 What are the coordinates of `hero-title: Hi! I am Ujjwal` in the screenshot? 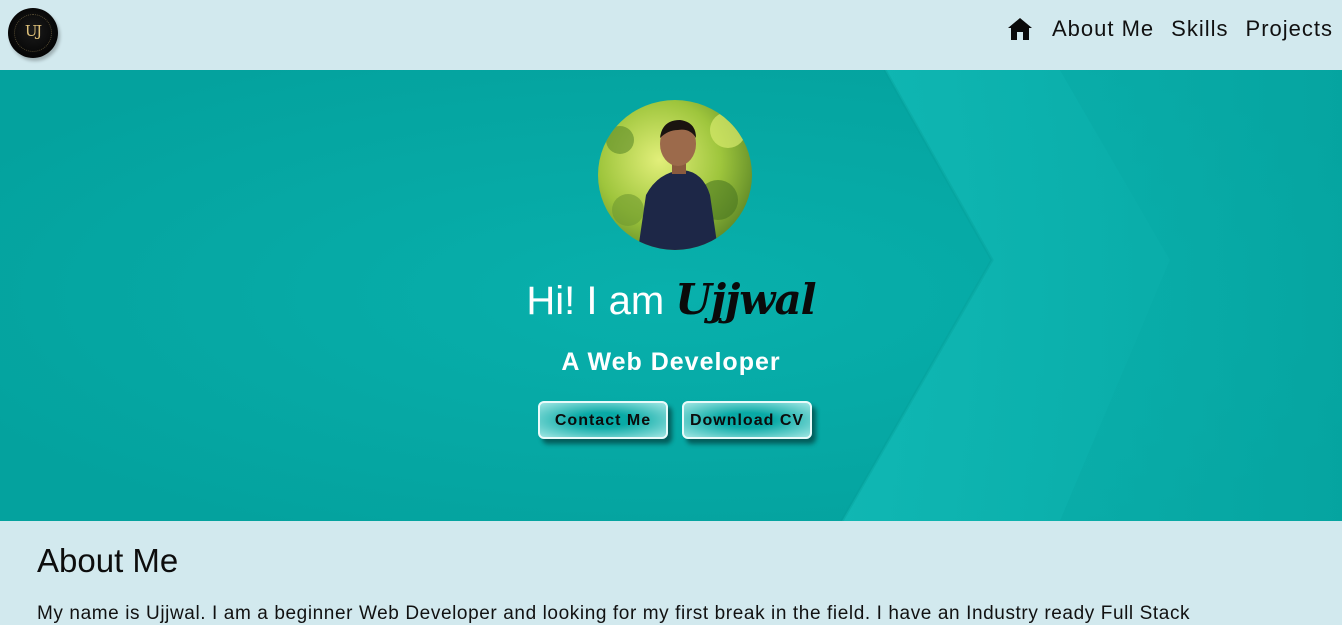 It's located at (671, 300).